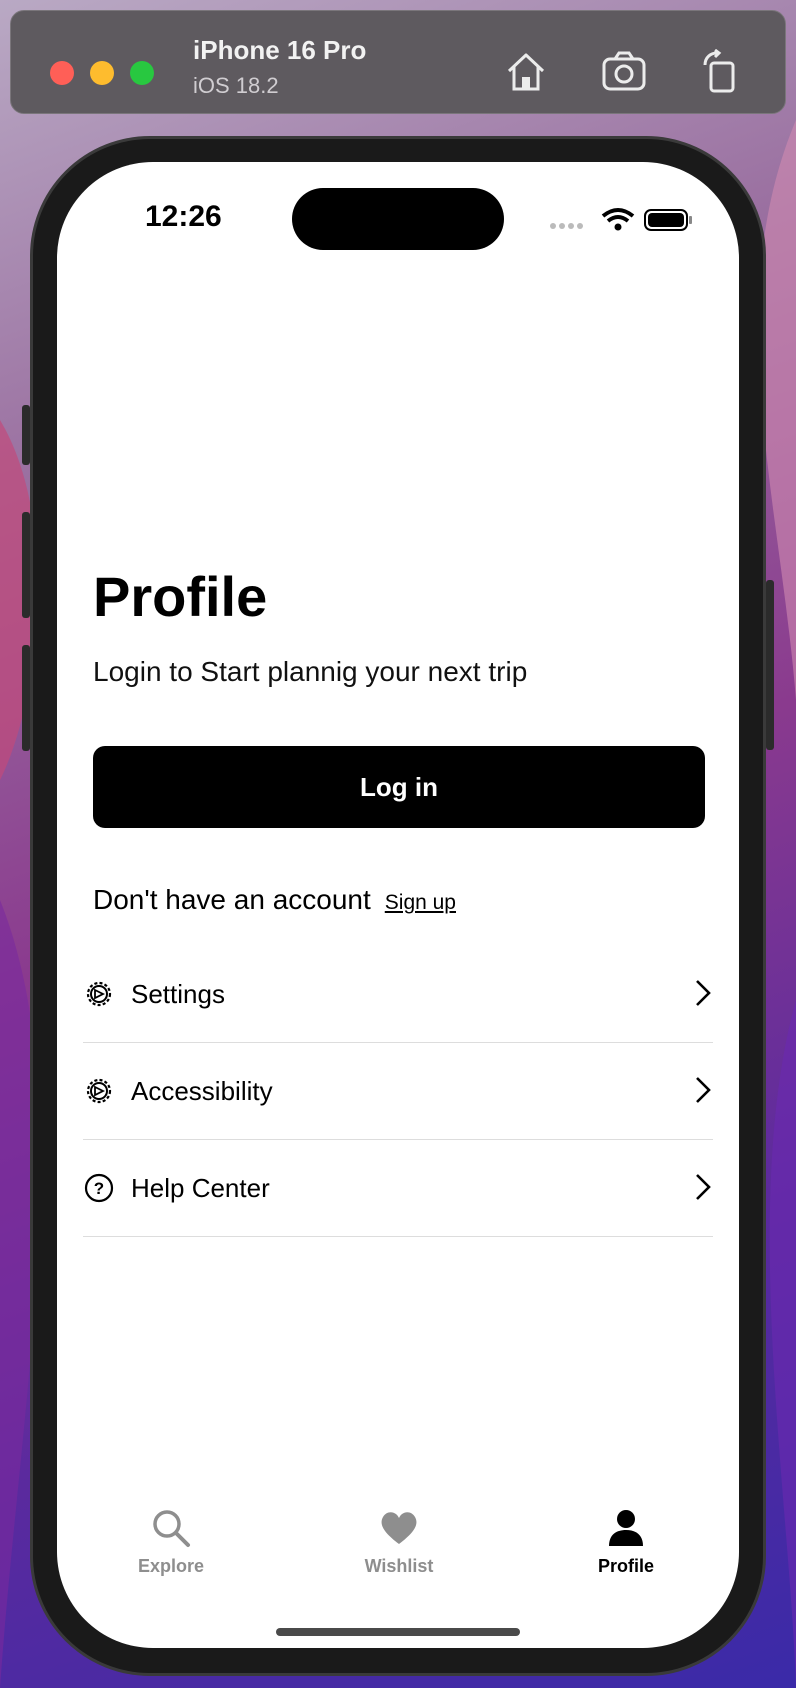  I want to click on home-icon, so click(526, 72).